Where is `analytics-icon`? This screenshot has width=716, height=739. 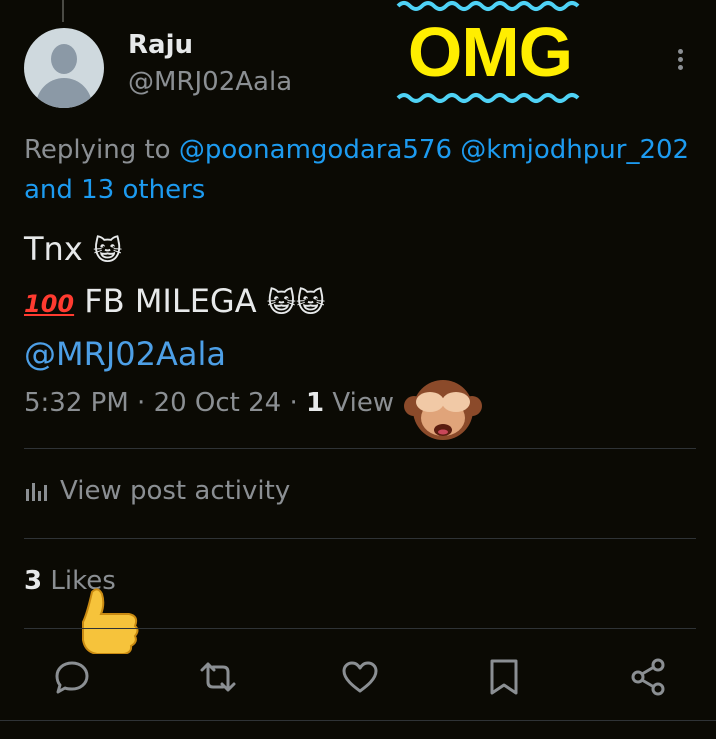
analytics-icon is located at coordinates (36, 492).